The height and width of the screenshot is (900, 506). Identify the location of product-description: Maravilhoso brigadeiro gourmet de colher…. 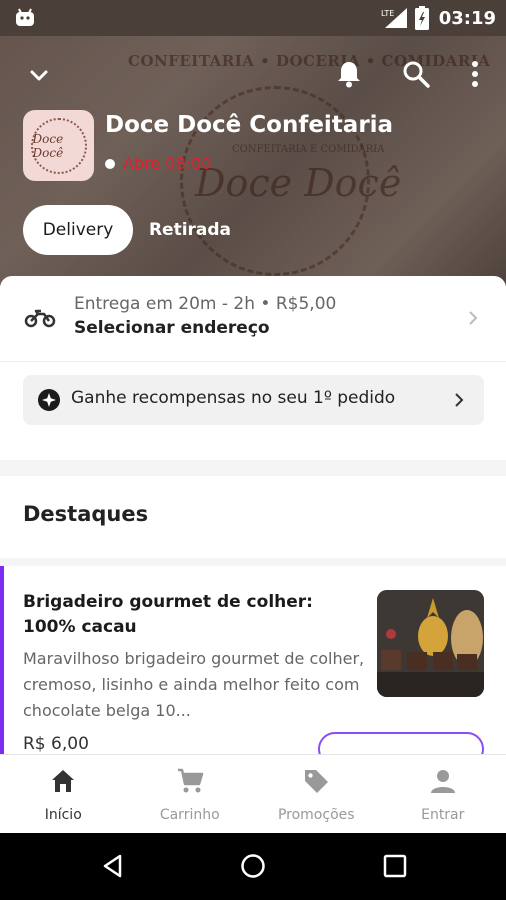
(194, 684).